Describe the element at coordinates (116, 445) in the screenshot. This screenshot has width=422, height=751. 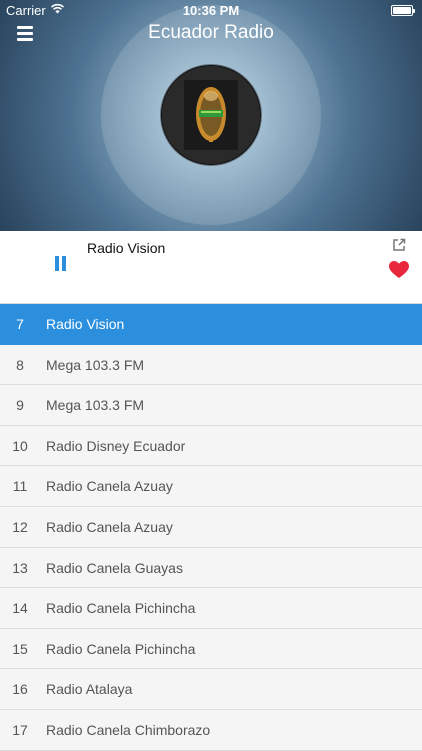
I see `station-name: Radio Disney Ecuador` at that location.